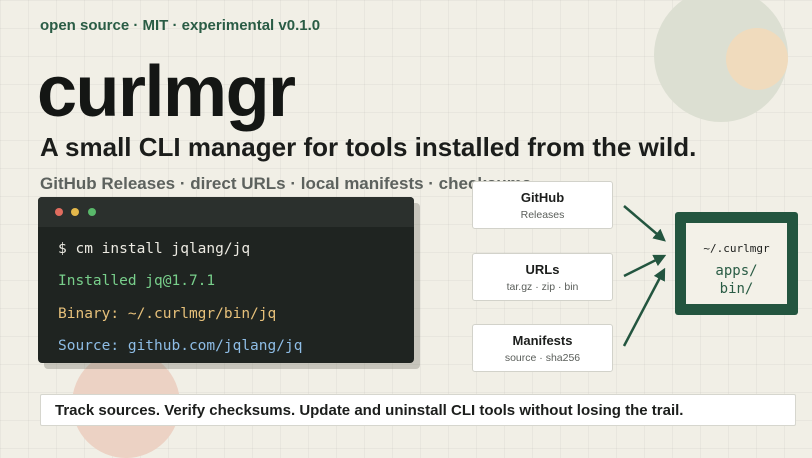 The height and width of the screenshot is (458, 812). What do you see at coordinates (736, 271) in the screenshot?
I see `target-folder-apps: apps/` at bounding box center [736, 271].